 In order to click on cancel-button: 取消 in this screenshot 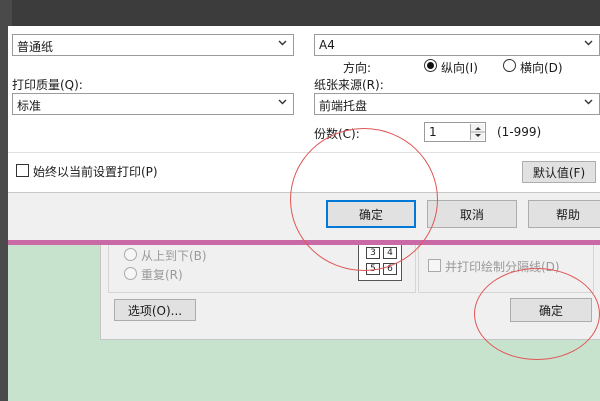, I will do `click(472, 214)`.